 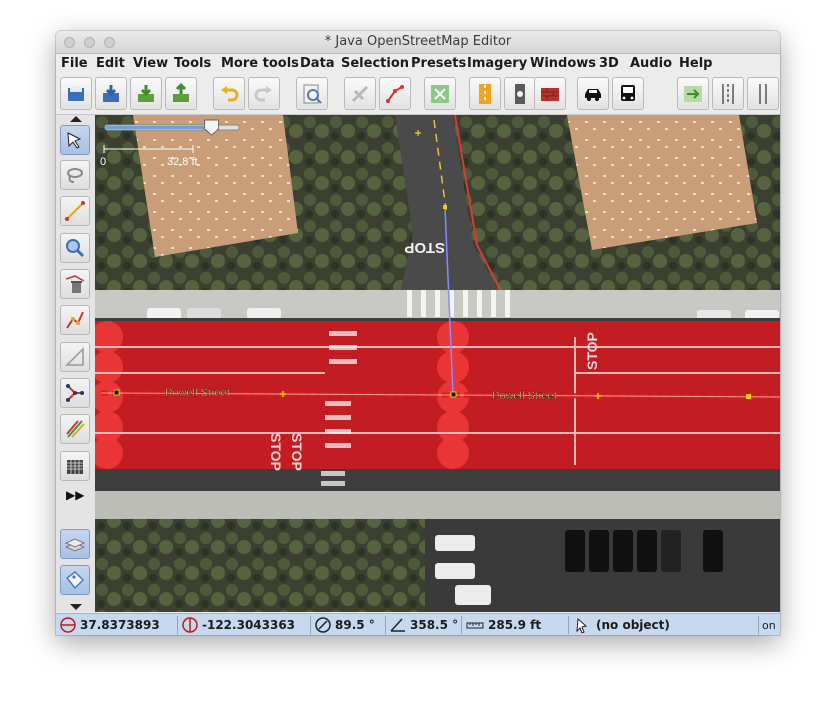 I want to click on color-line-icon, so click(x=75, y=429).